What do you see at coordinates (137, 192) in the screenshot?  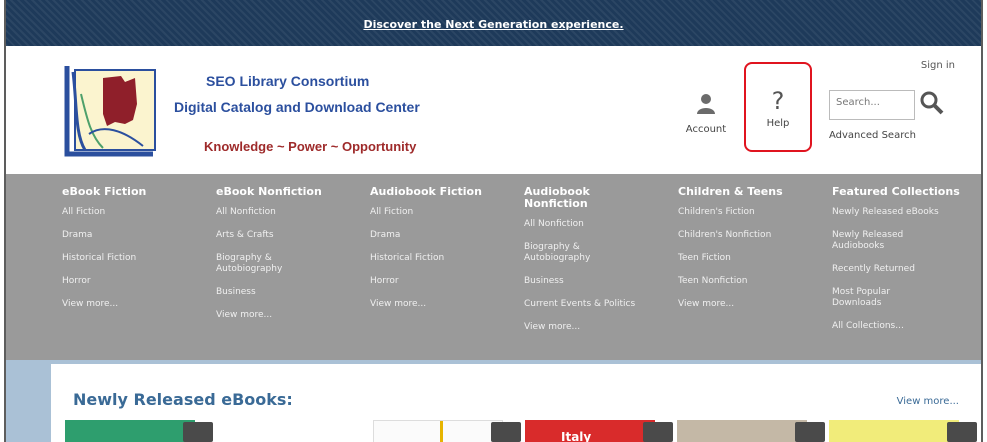 I see `nav-column-title: eBook Fiction` at bounding box center [137, 192].